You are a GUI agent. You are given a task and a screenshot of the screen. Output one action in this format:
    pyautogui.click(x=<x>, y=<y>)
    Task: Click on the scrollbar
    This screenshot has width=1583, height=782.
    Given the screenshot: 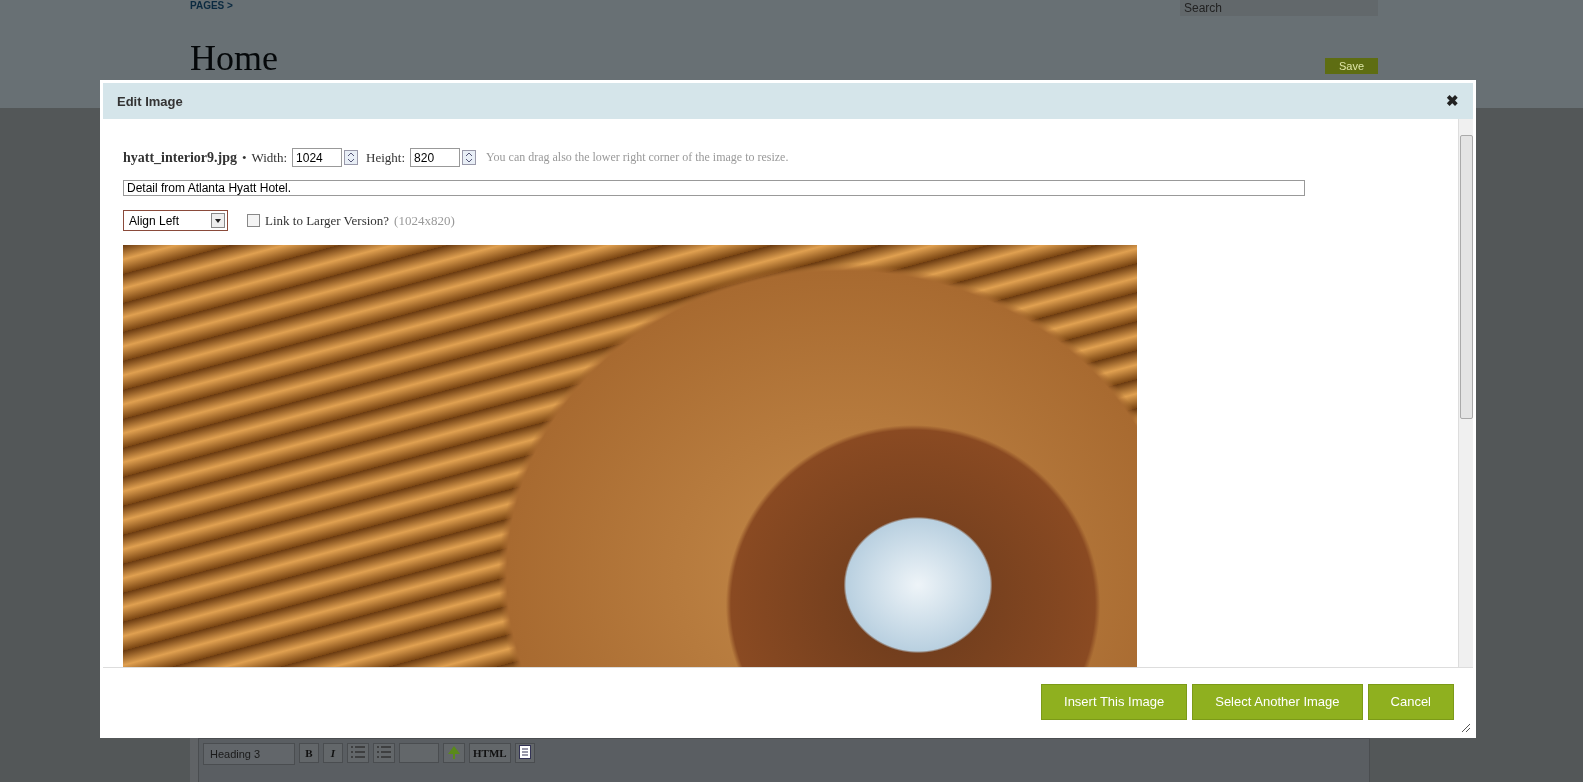 What is the action you would take?
    pyautogui.click(x=1465, y=393)
    